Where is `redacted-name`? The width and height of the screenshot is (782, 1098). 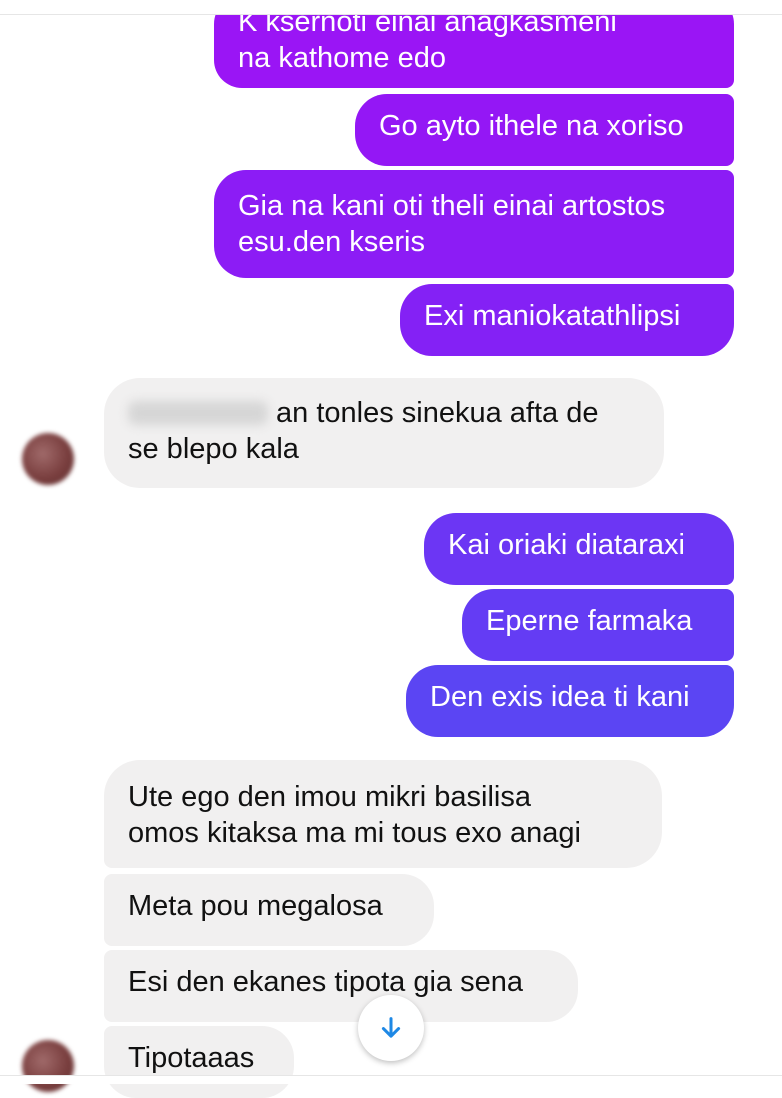
redacted-name is located at coordinates (198, 413).